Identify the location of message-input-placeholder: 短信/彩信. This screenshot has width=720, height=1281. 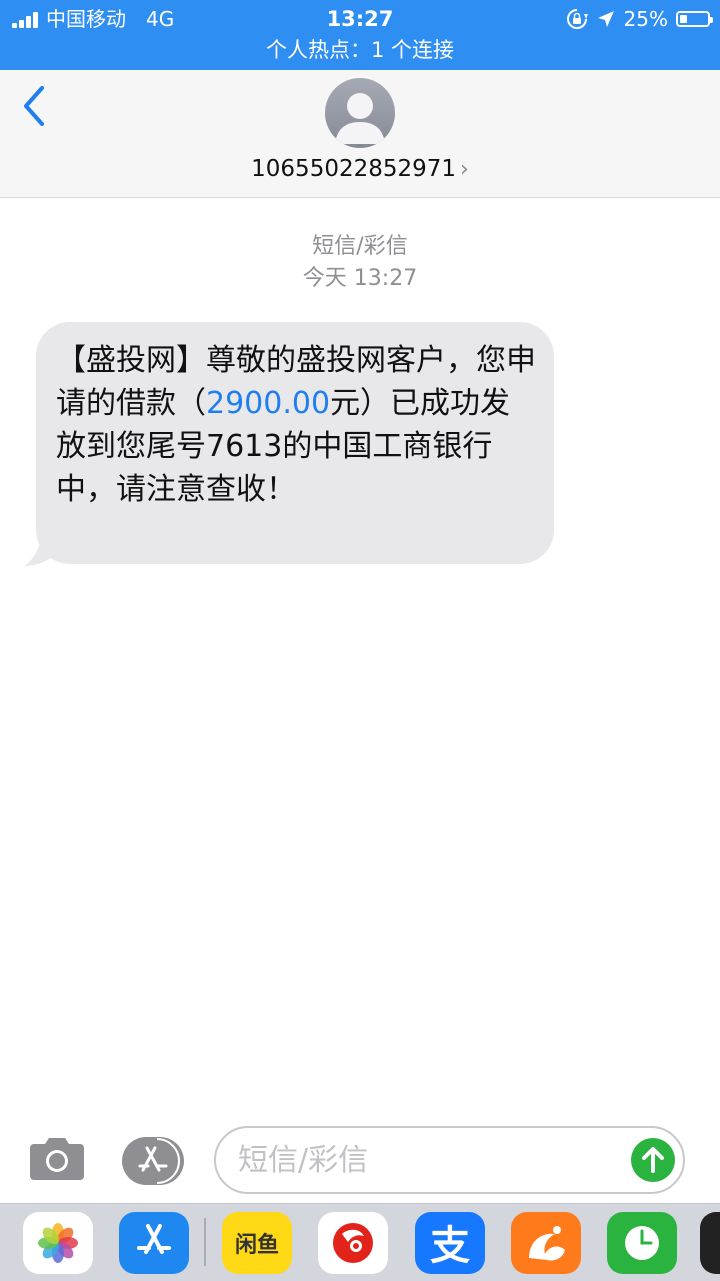
(303, 1160).